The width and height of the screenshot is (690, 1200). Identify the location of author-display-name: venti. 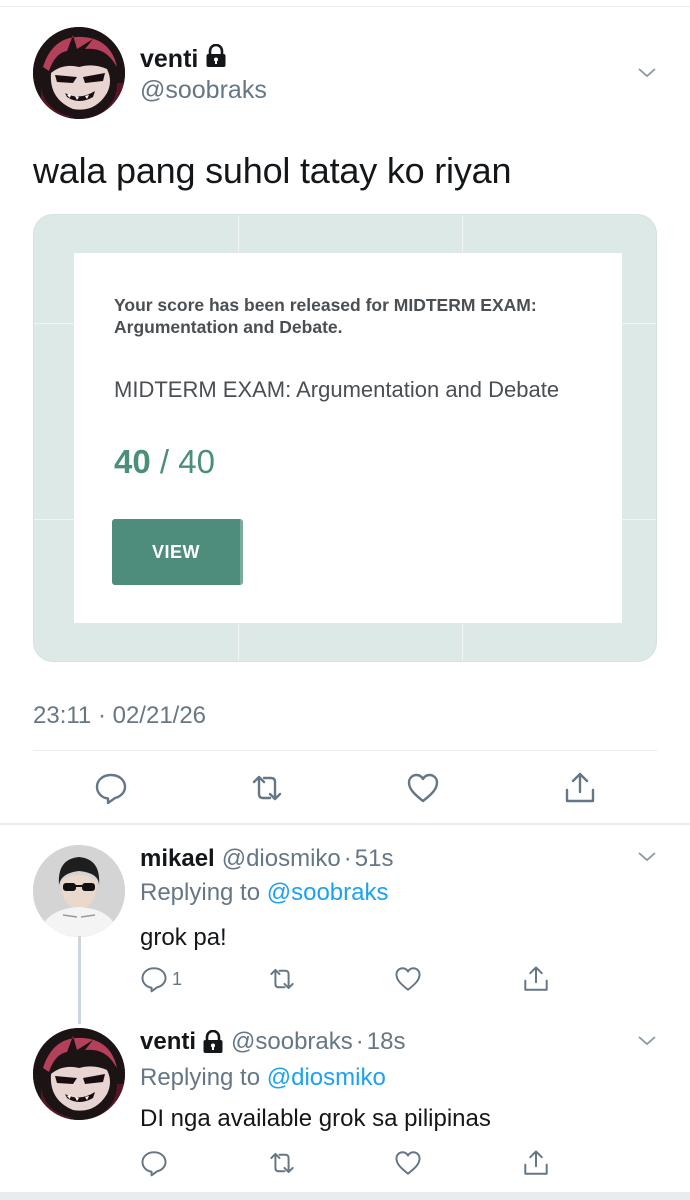
(183, 59).